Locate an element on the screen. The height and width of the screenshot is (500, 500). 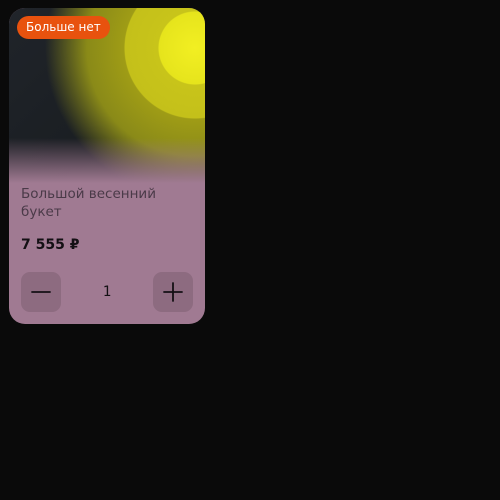
decrement-button is located at coordinates (41, 292).